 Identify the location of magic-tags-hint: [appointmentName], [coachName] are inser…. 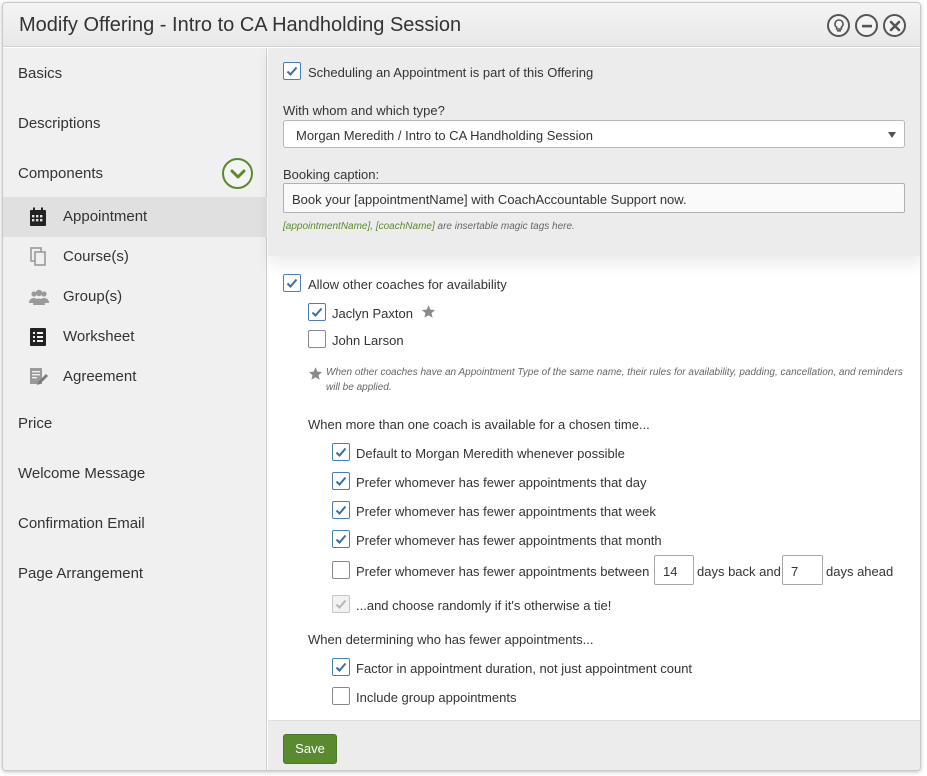
(429, 226).